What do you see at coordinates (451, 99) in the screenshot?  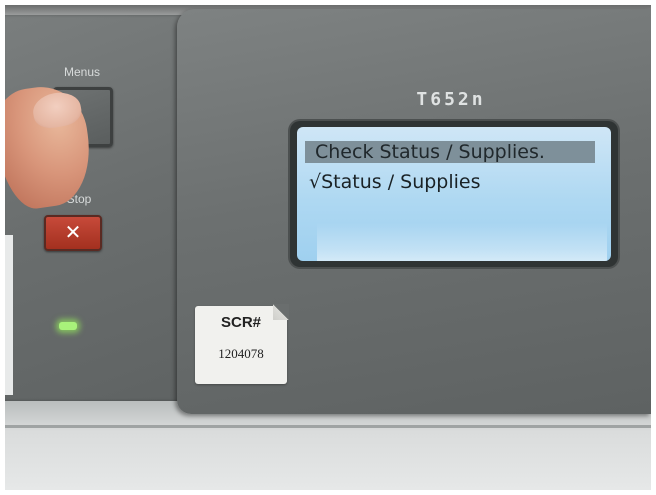 I see `model-label: T652n` at bounding box center [451, 99].